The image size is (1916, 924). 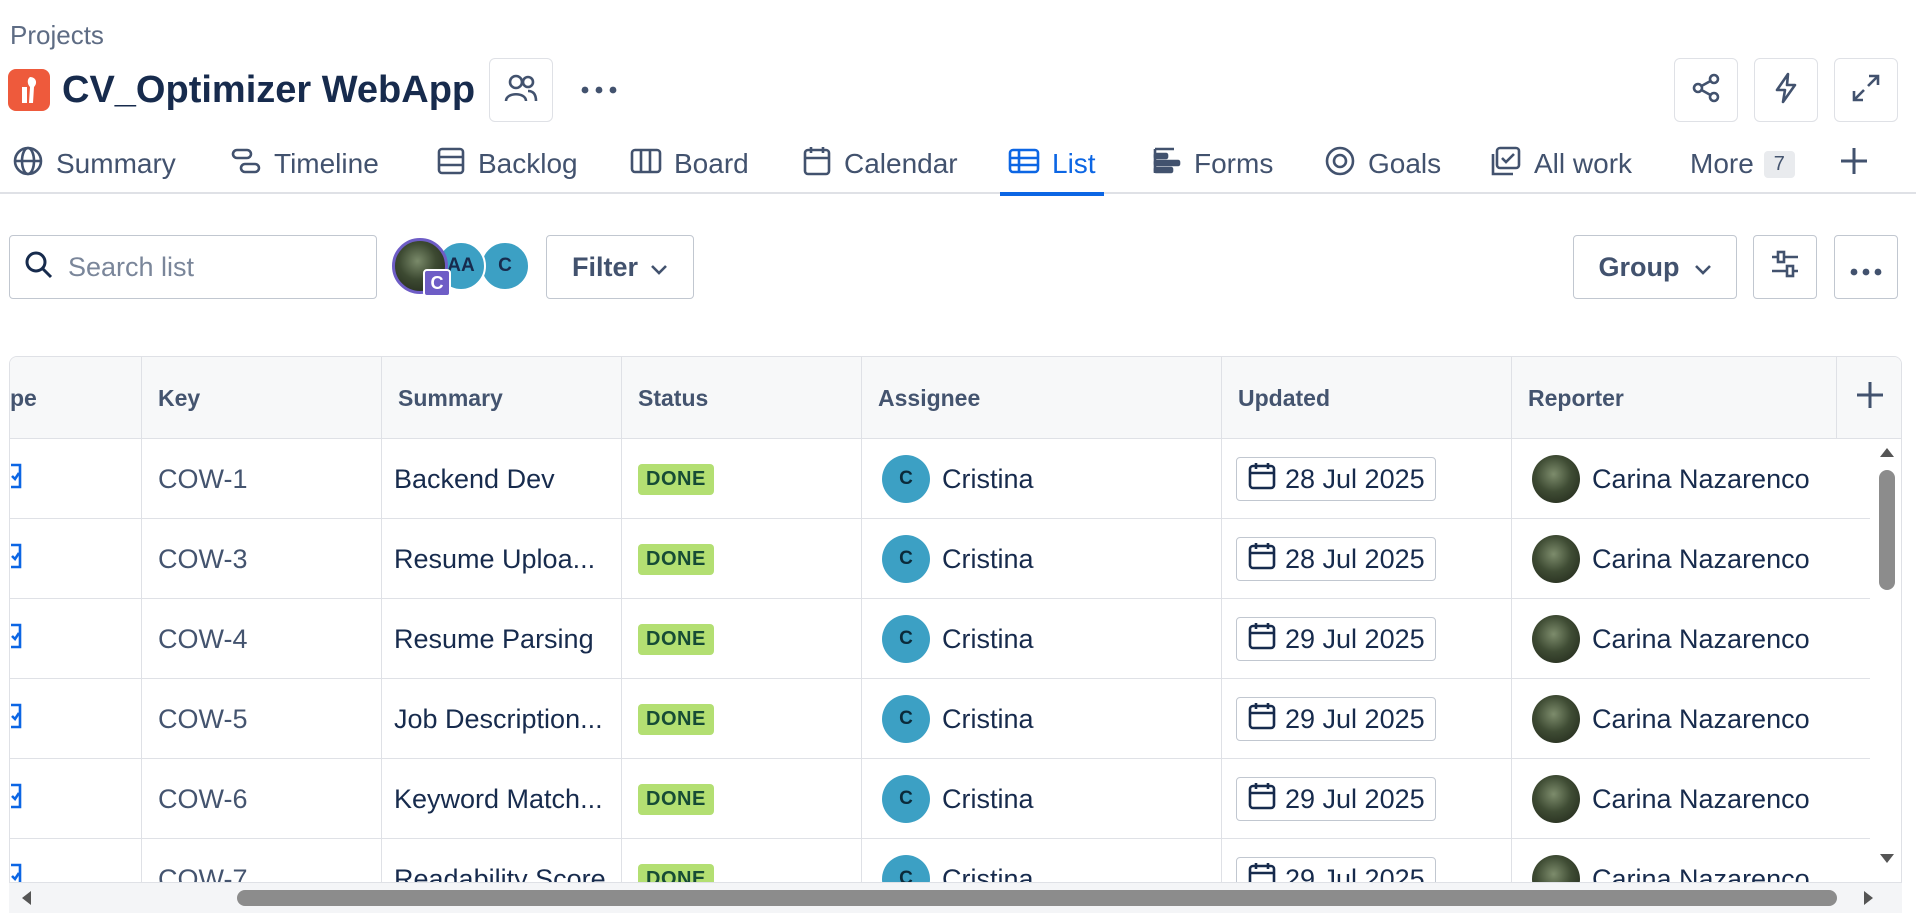 What do you see at coordinates (955, 898) in the screenshot?
I see `horizontal-scrollbar` at bounding box center [955, 898].